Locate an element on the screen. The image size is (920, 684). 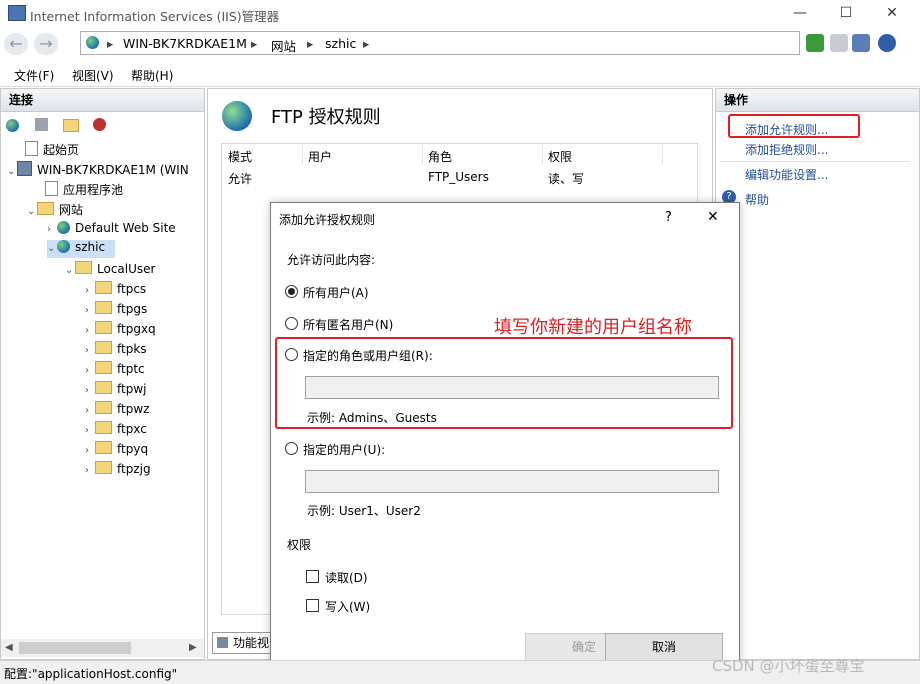
tree-item-szhic: ⌄ szhic is located at coordinates (81, 249).